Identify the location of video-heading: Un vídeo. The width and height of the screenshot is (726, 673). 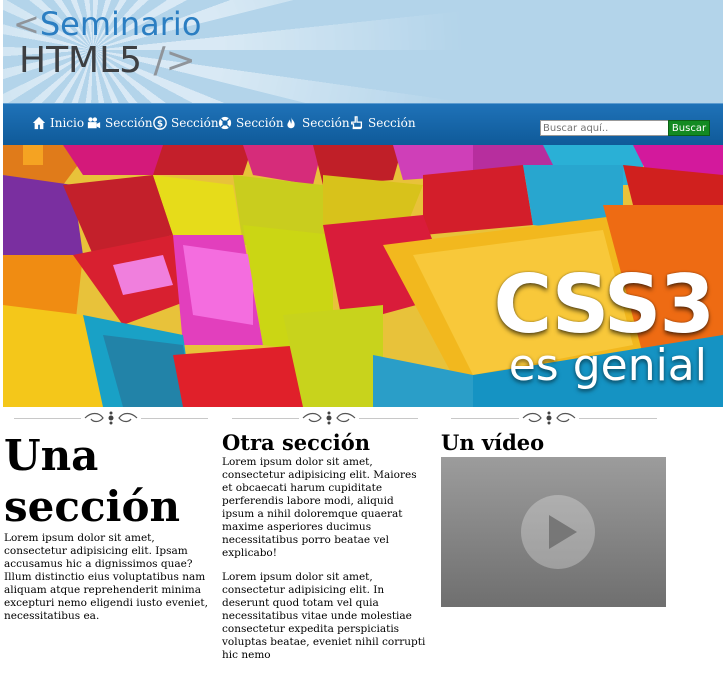
(493, 442).